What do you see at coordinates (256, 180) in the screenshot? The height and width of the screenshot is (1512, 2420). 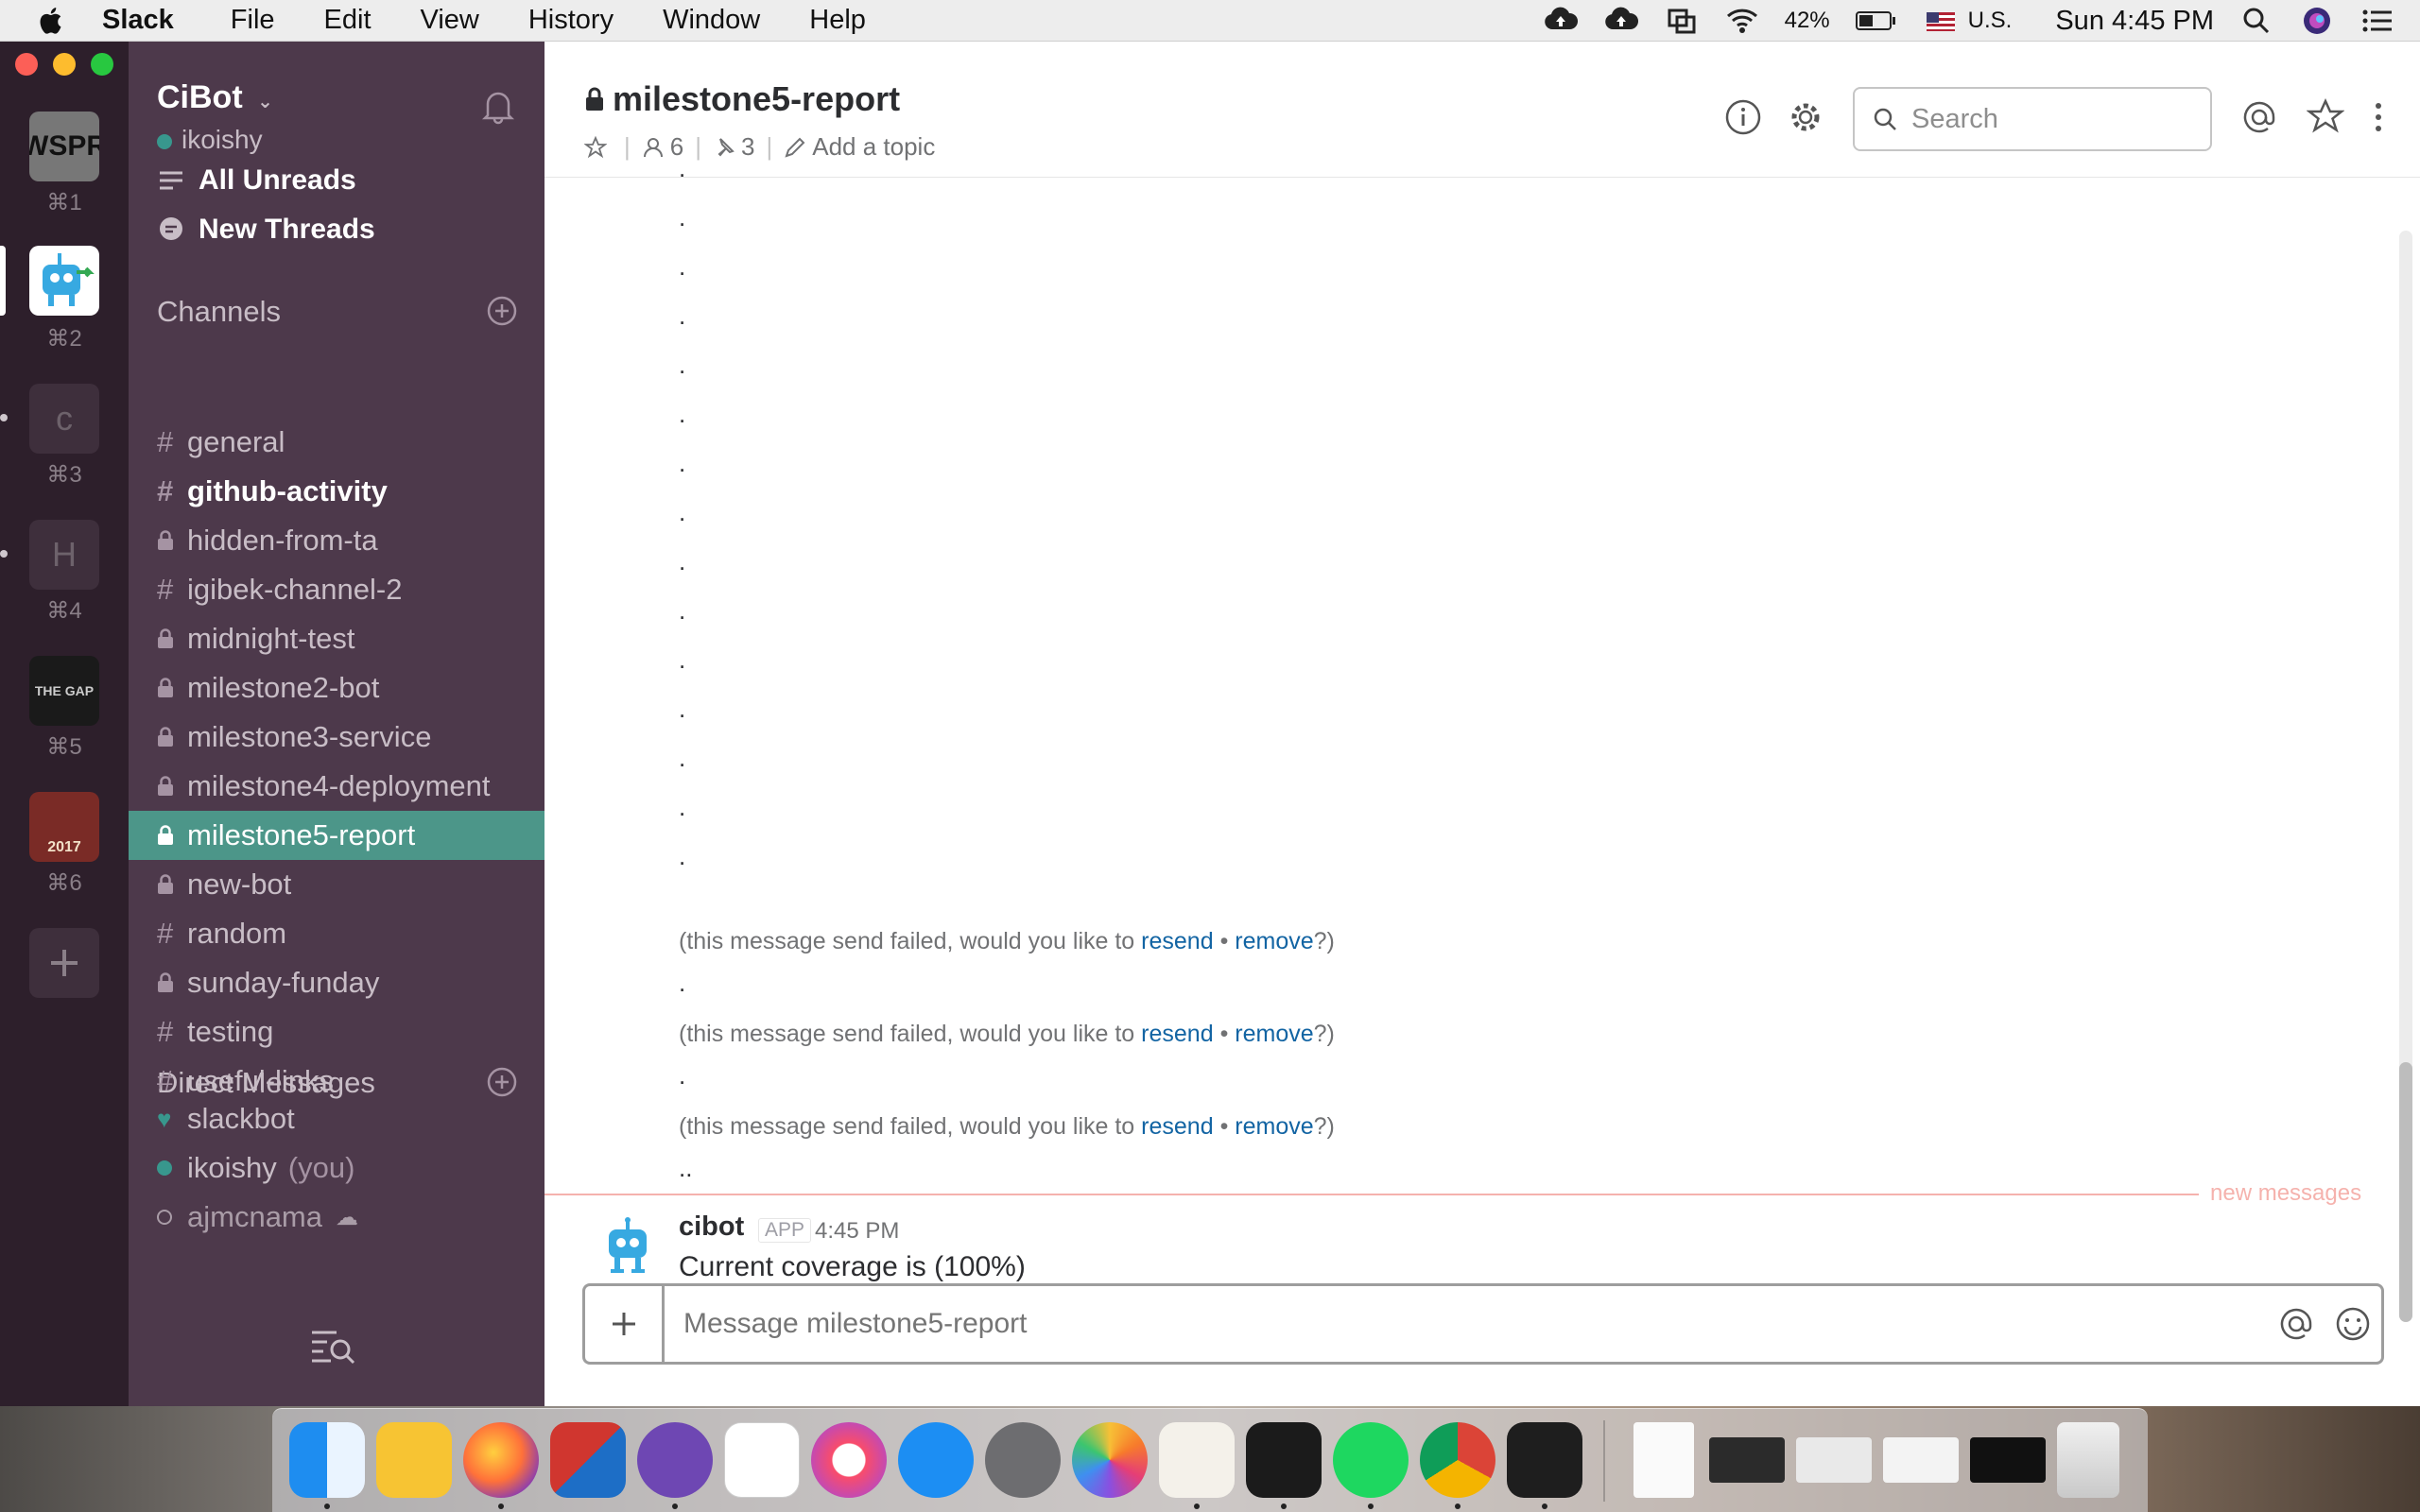 I see `all-unreads-link: All Unreads` at bounding box center [256, 180].